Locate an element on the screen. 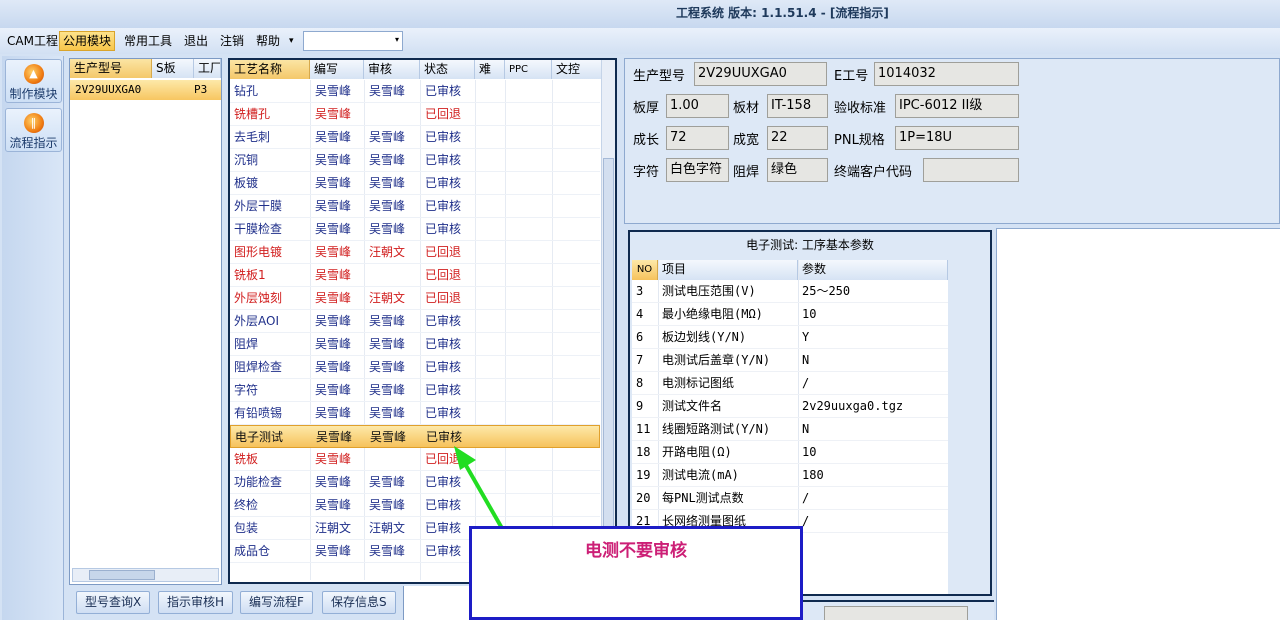 Image resolution: width=1280 pixels, height=620 pixels. table-row: 沉铜 吴雪峰 吴雪峰 已审核 is located at coordinates (415, 160).